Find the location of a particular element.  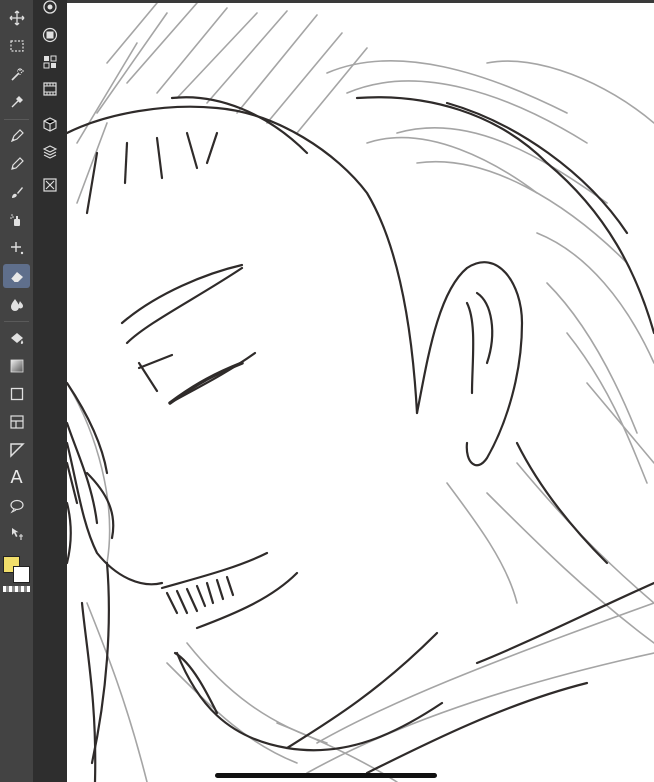

sub-color-swatch is located at coordinates (21, 574).